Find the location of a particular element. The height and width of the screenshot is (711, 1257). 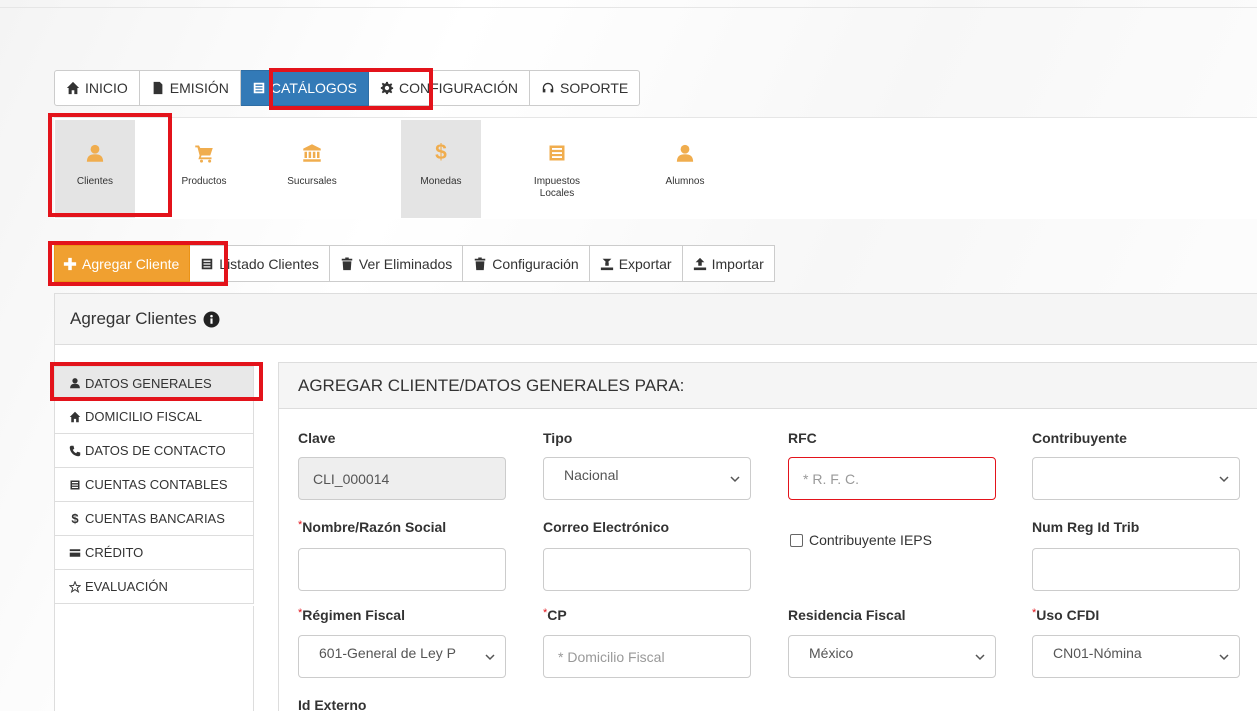

contribuyente-label: Contribuyente is located at coordinates (1079, 438).